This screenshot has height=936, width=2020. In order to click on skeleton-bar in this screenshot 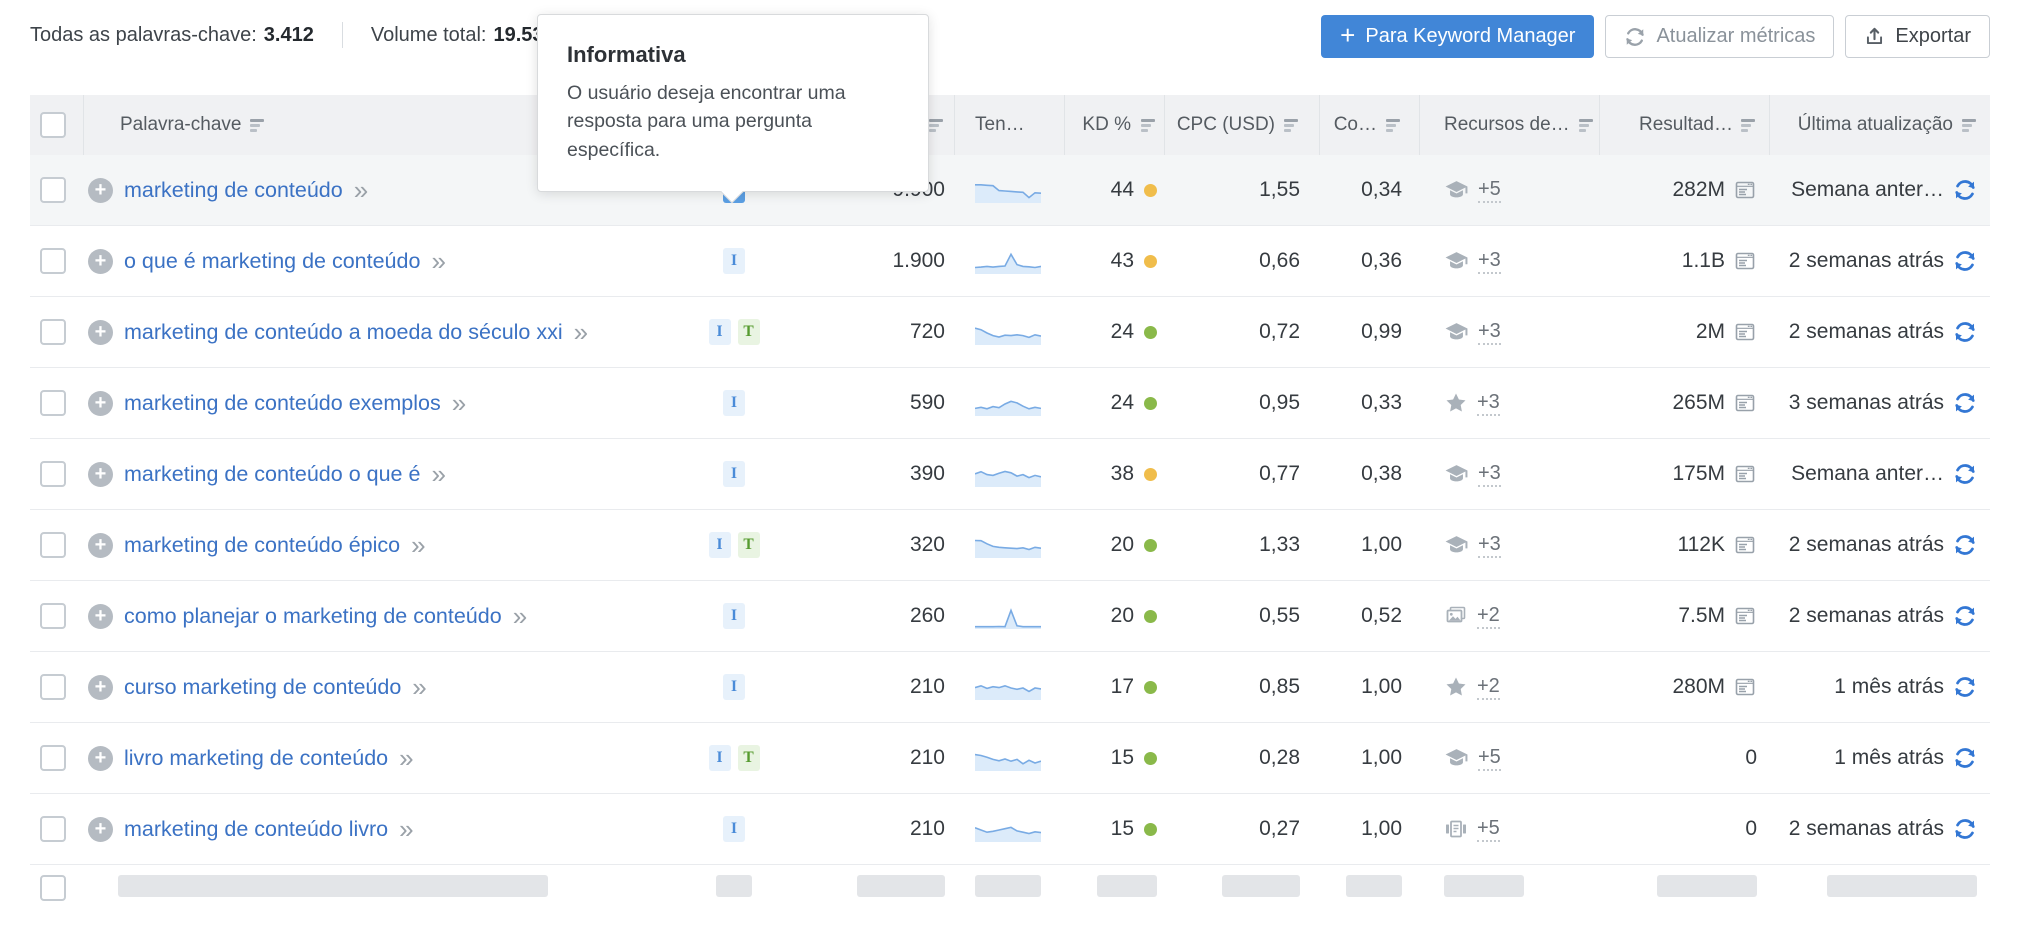, I will do `click(333, 886)`.